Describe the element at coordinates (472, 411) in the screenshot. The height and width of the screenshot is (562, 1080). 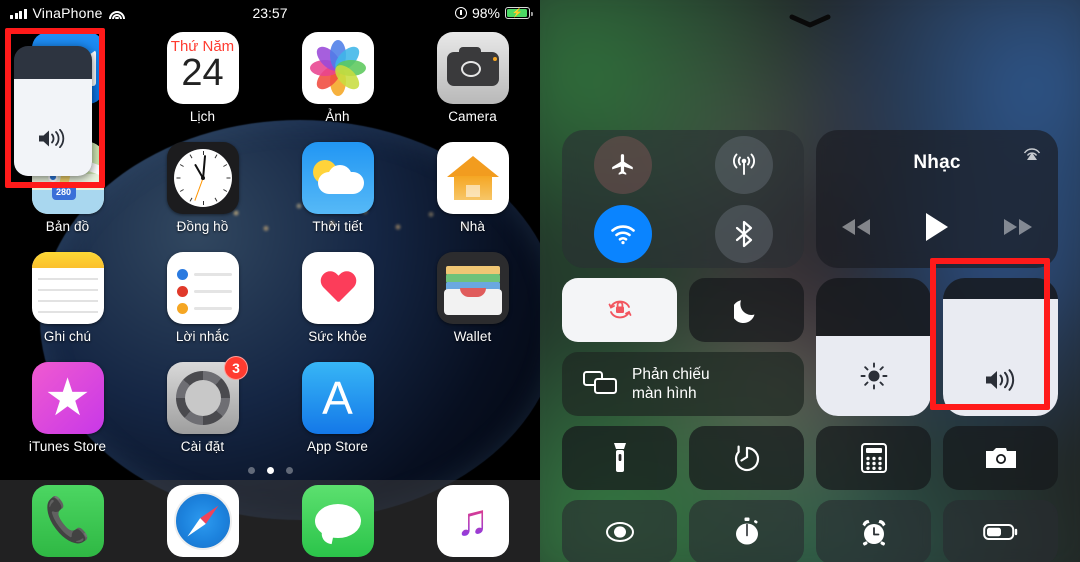
I see `app-grid-empty-slot` at that location.